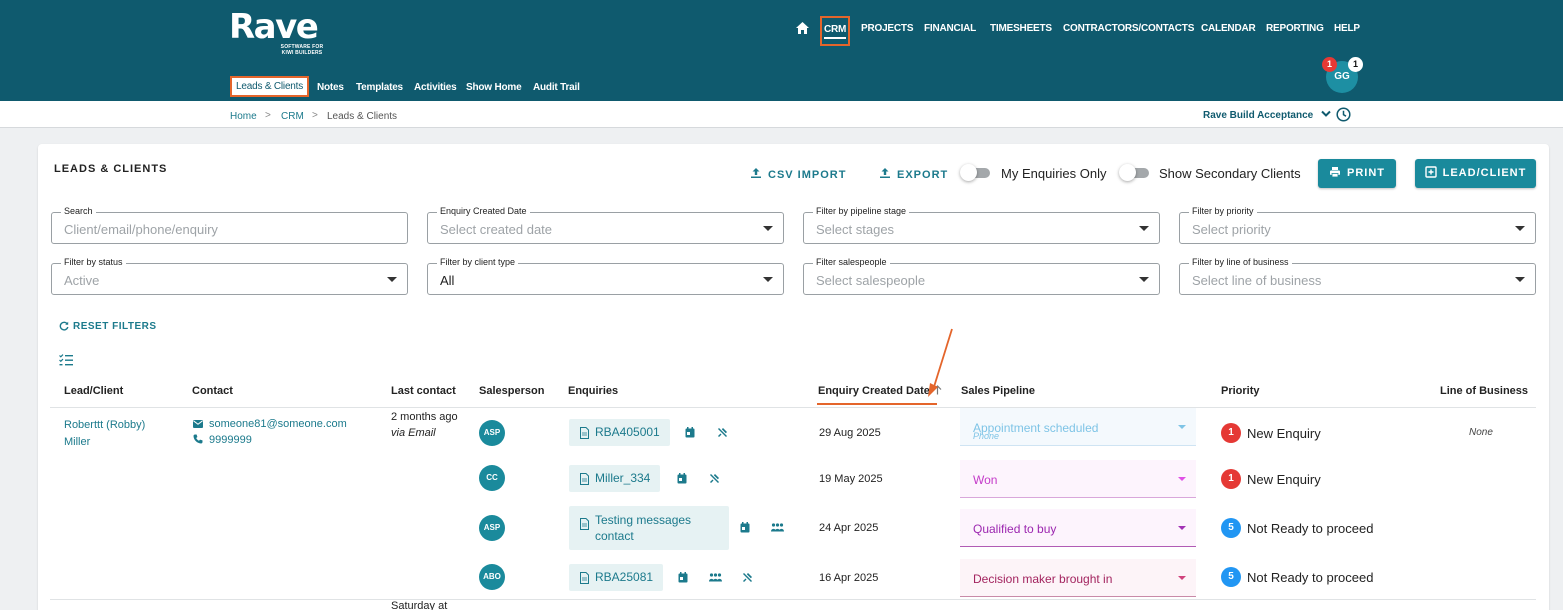  What do you see at coordinates (419, 605) in the screenshot?
I see `last-contact: Saturday at` at bounding box center [419, 605].